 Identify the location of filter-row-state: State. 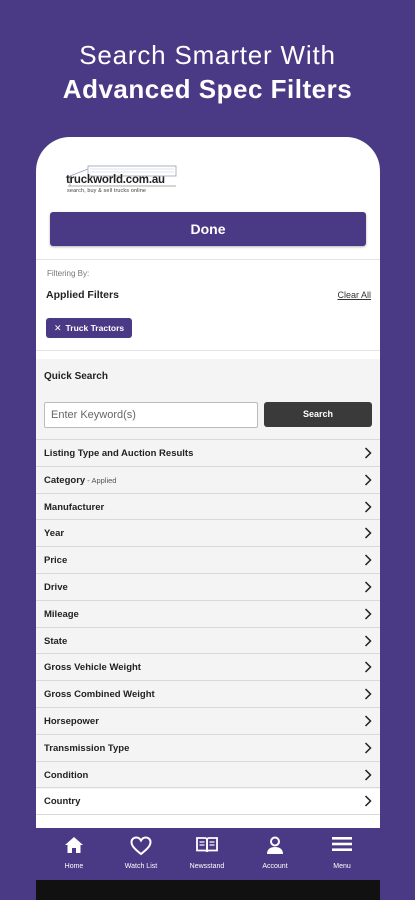
(208, 641).